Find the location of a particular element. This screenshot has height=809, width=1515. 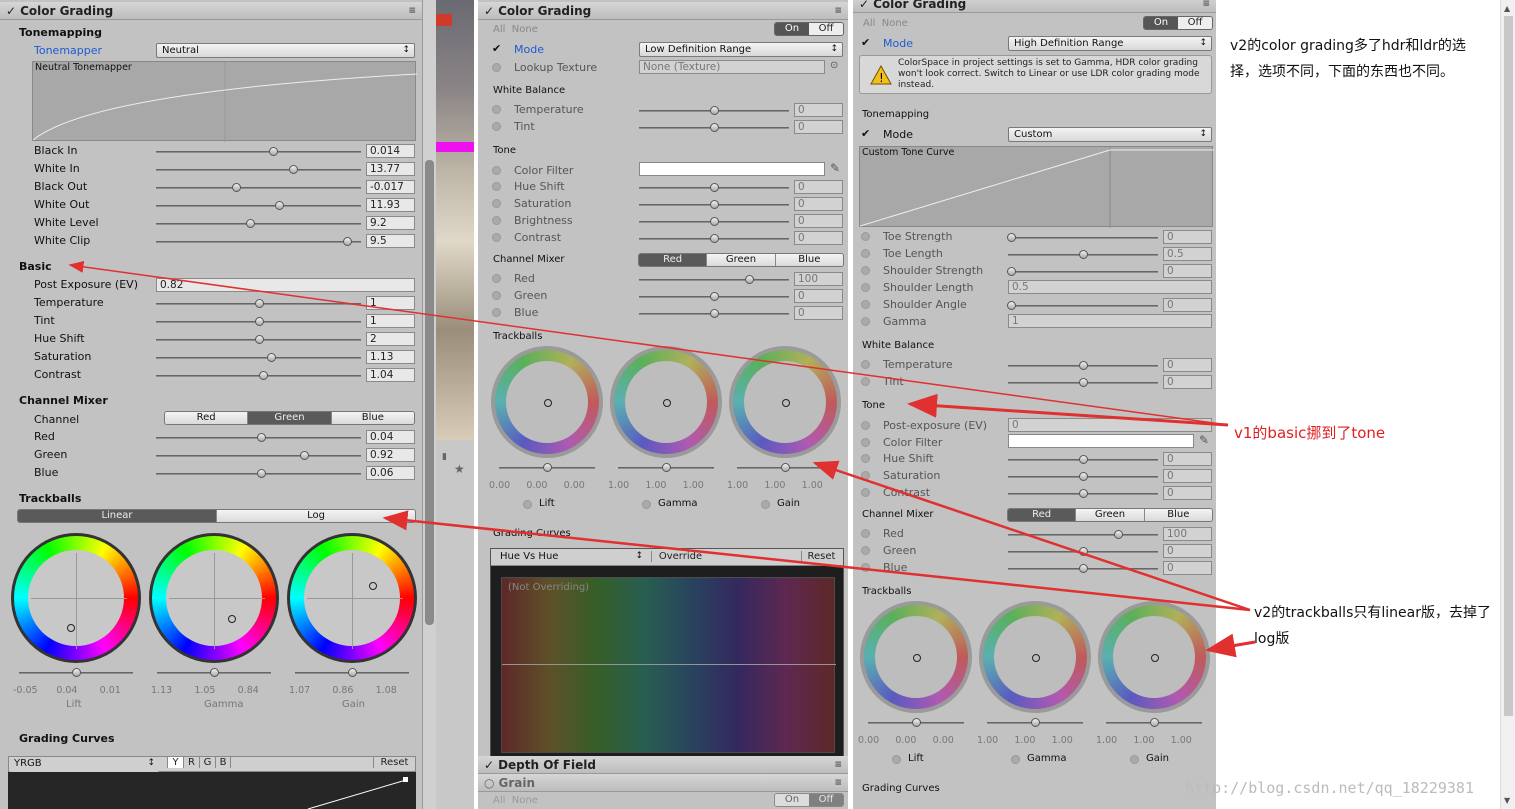

arrow-tone-v2 is located at coordinates (1068, 410).